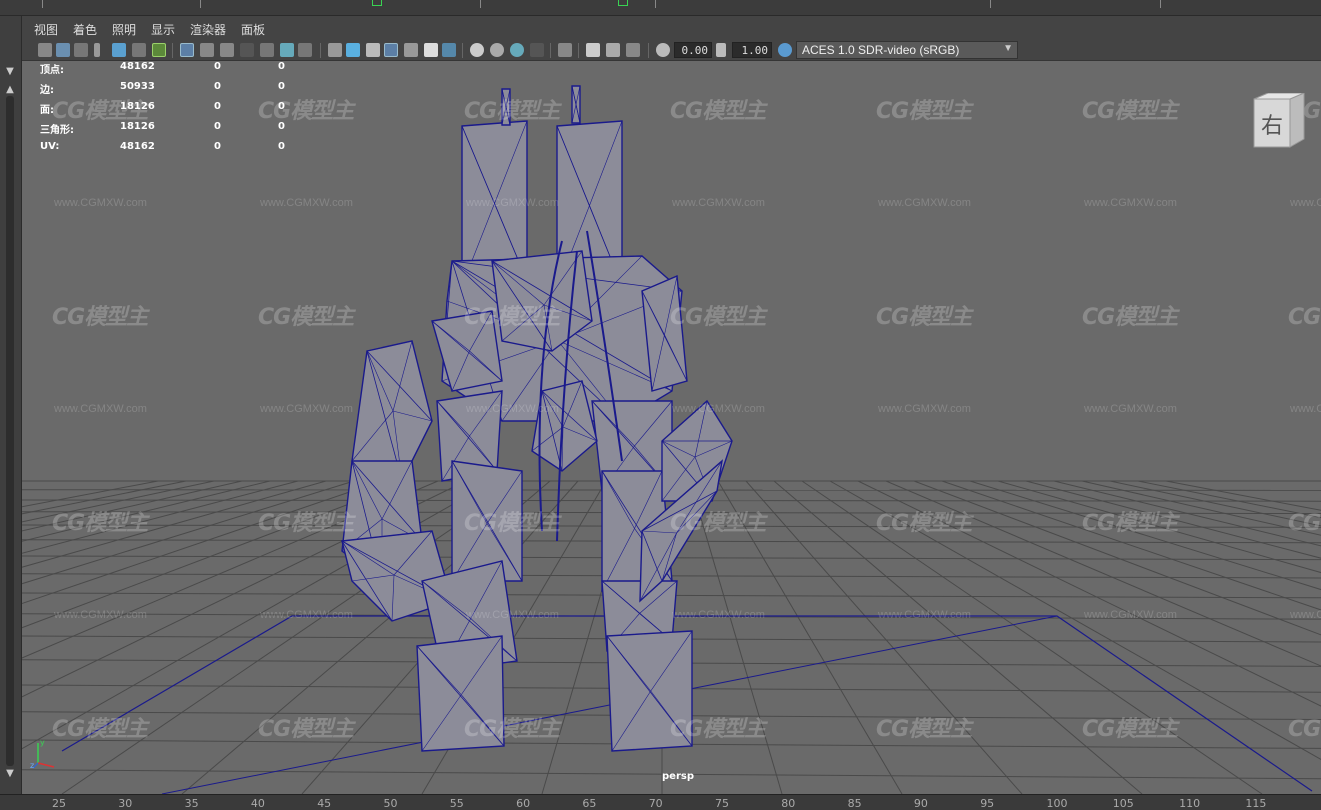  I want to click on menu-shading: 着色, so click(85, 29).